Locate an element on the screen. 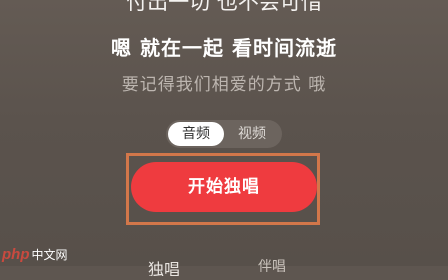 Image resolution: width=448 pixels, height=280 pixels. lyric-next-line: 要记得我们相爱的方式 哦 is located at coordinates (224, 85).